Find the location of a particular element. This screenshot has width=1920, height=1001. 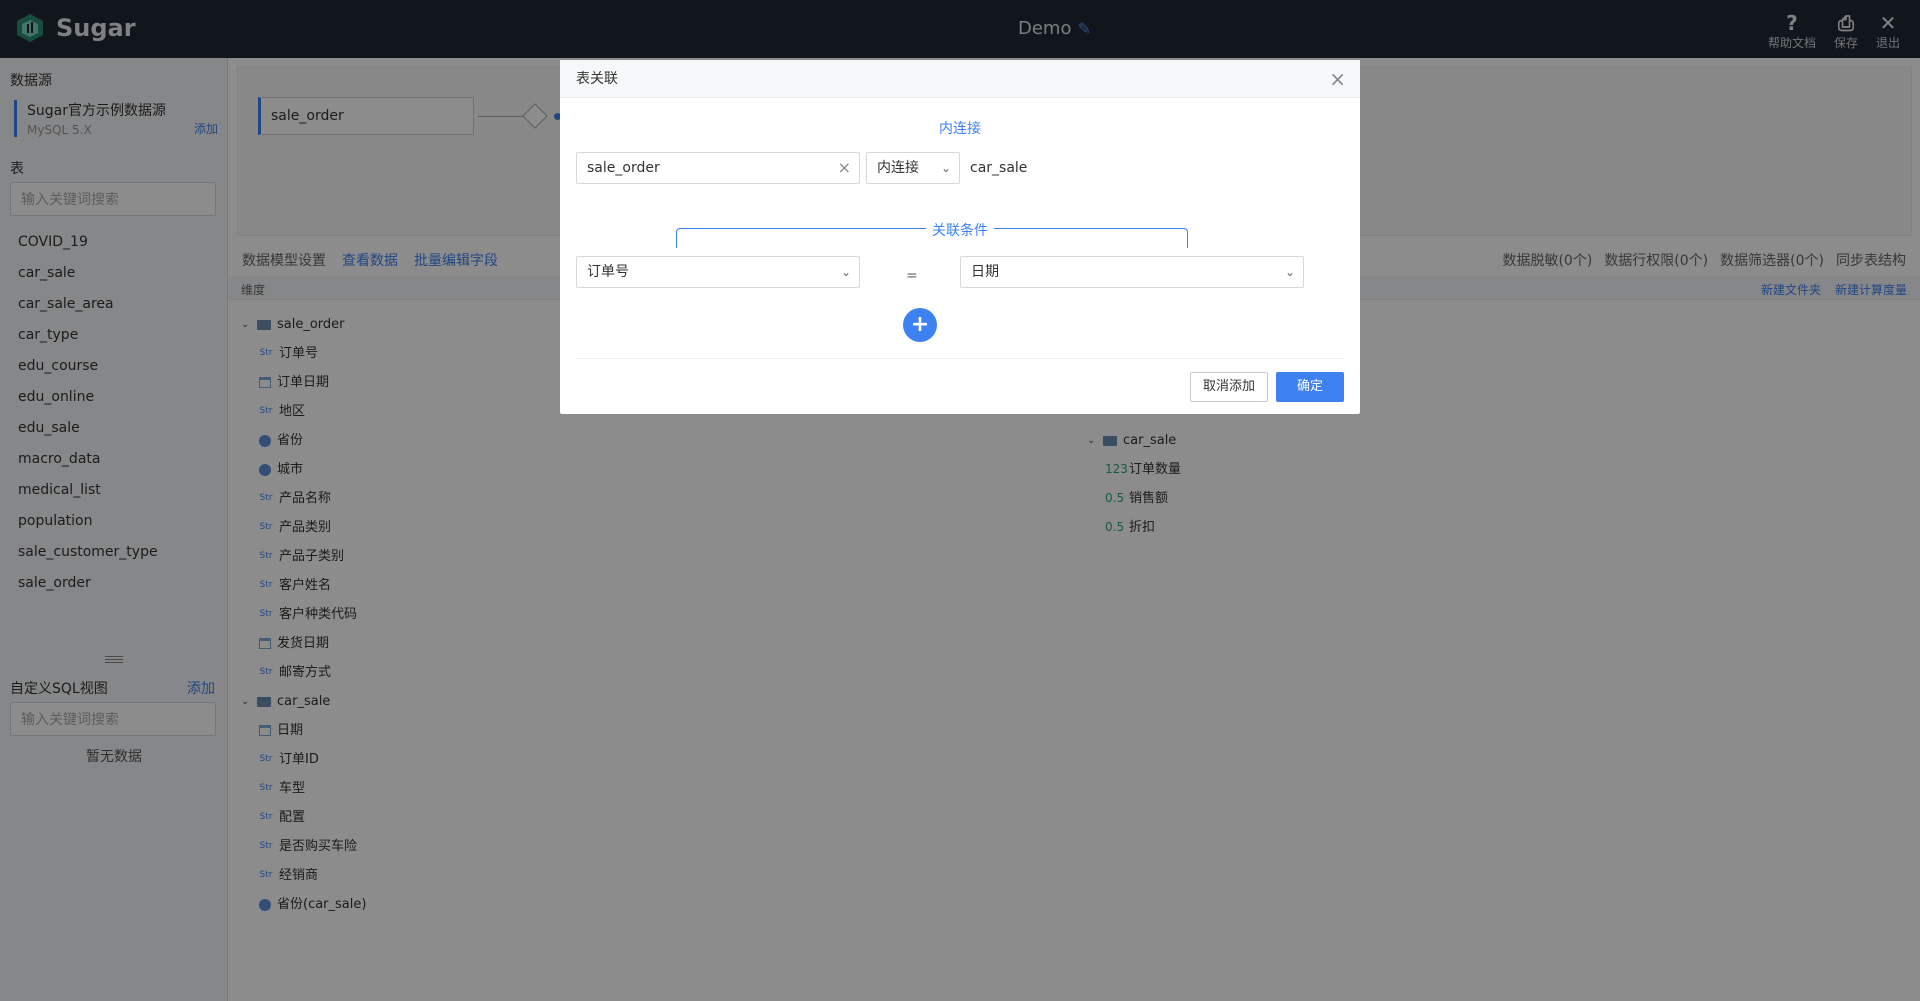

condition-label: 关联条件 is located at coordinates (960, 230).